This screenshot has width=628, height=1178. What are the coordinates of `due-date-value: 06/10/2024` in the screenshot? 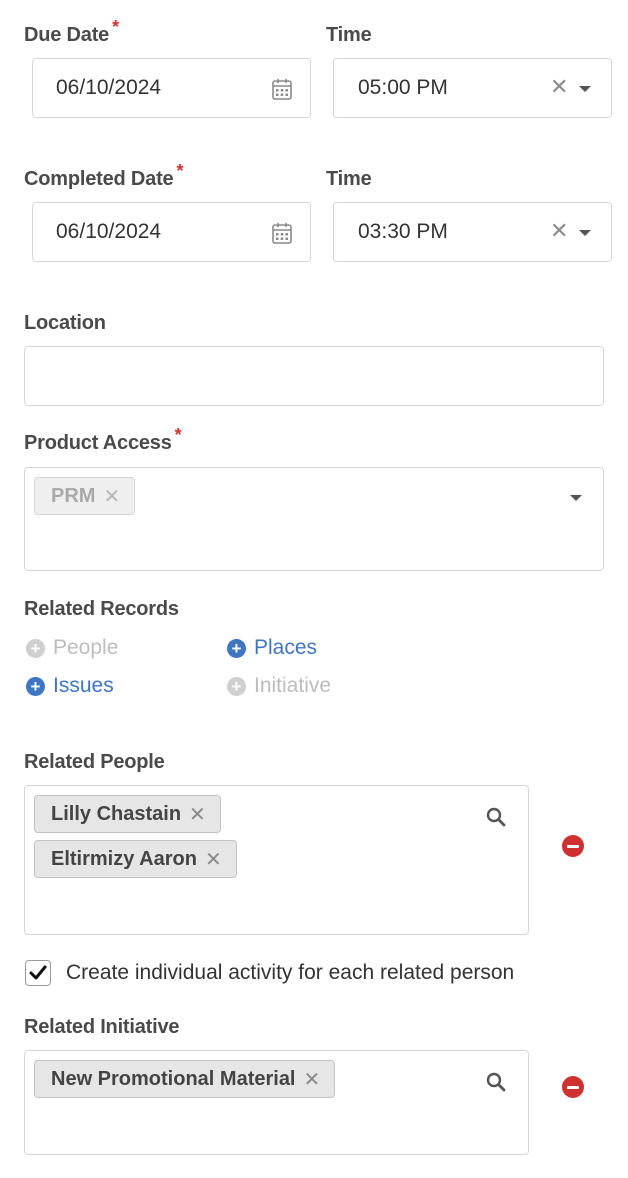 It's located at (109, 87).